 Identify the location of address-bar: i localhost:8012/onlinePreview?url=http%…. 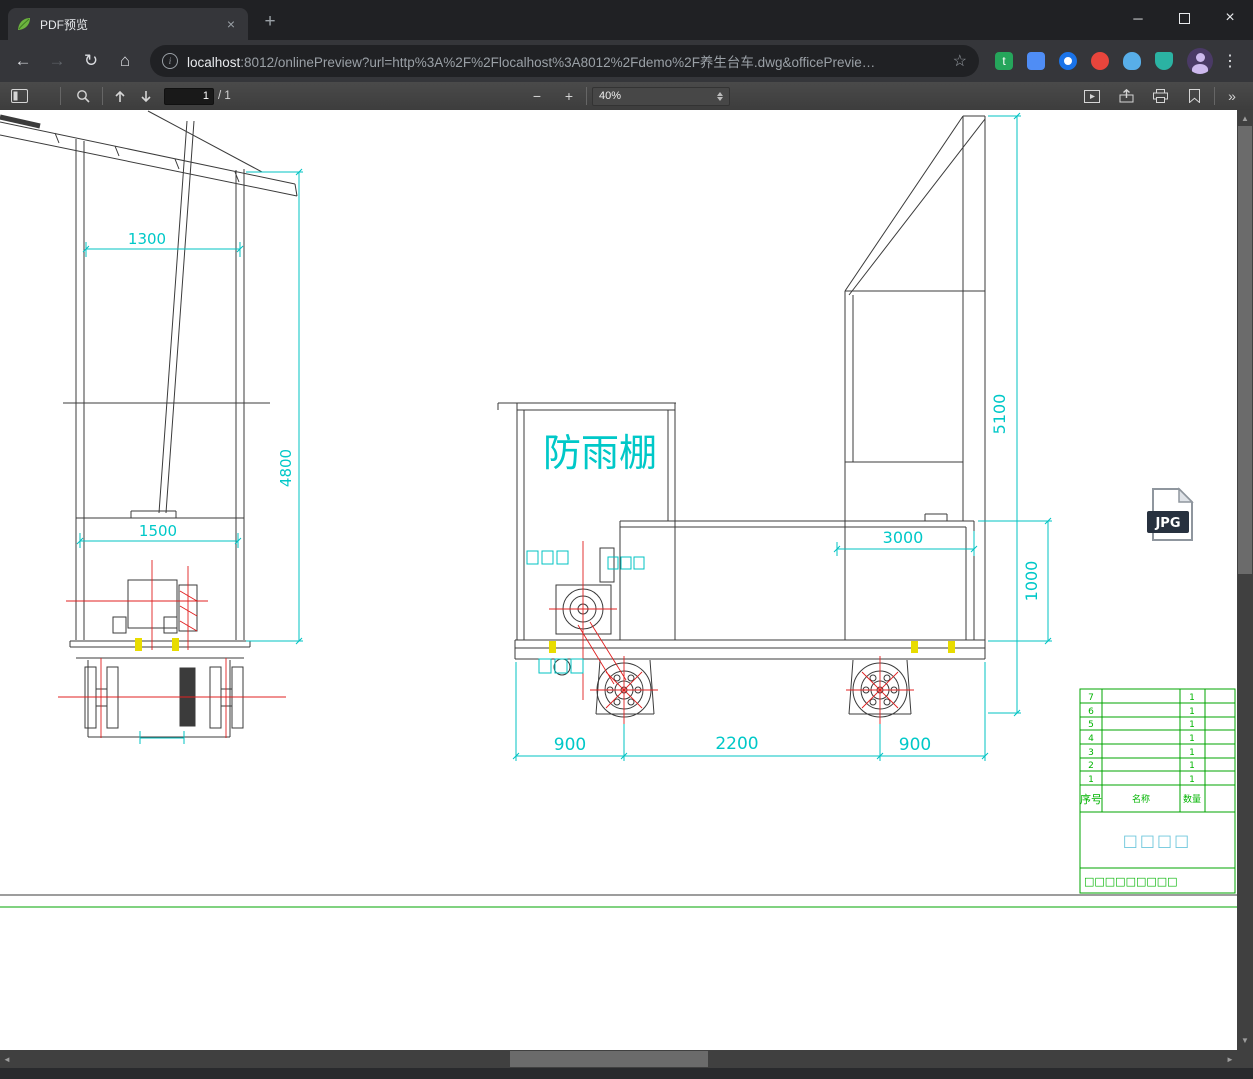
(564, 61).